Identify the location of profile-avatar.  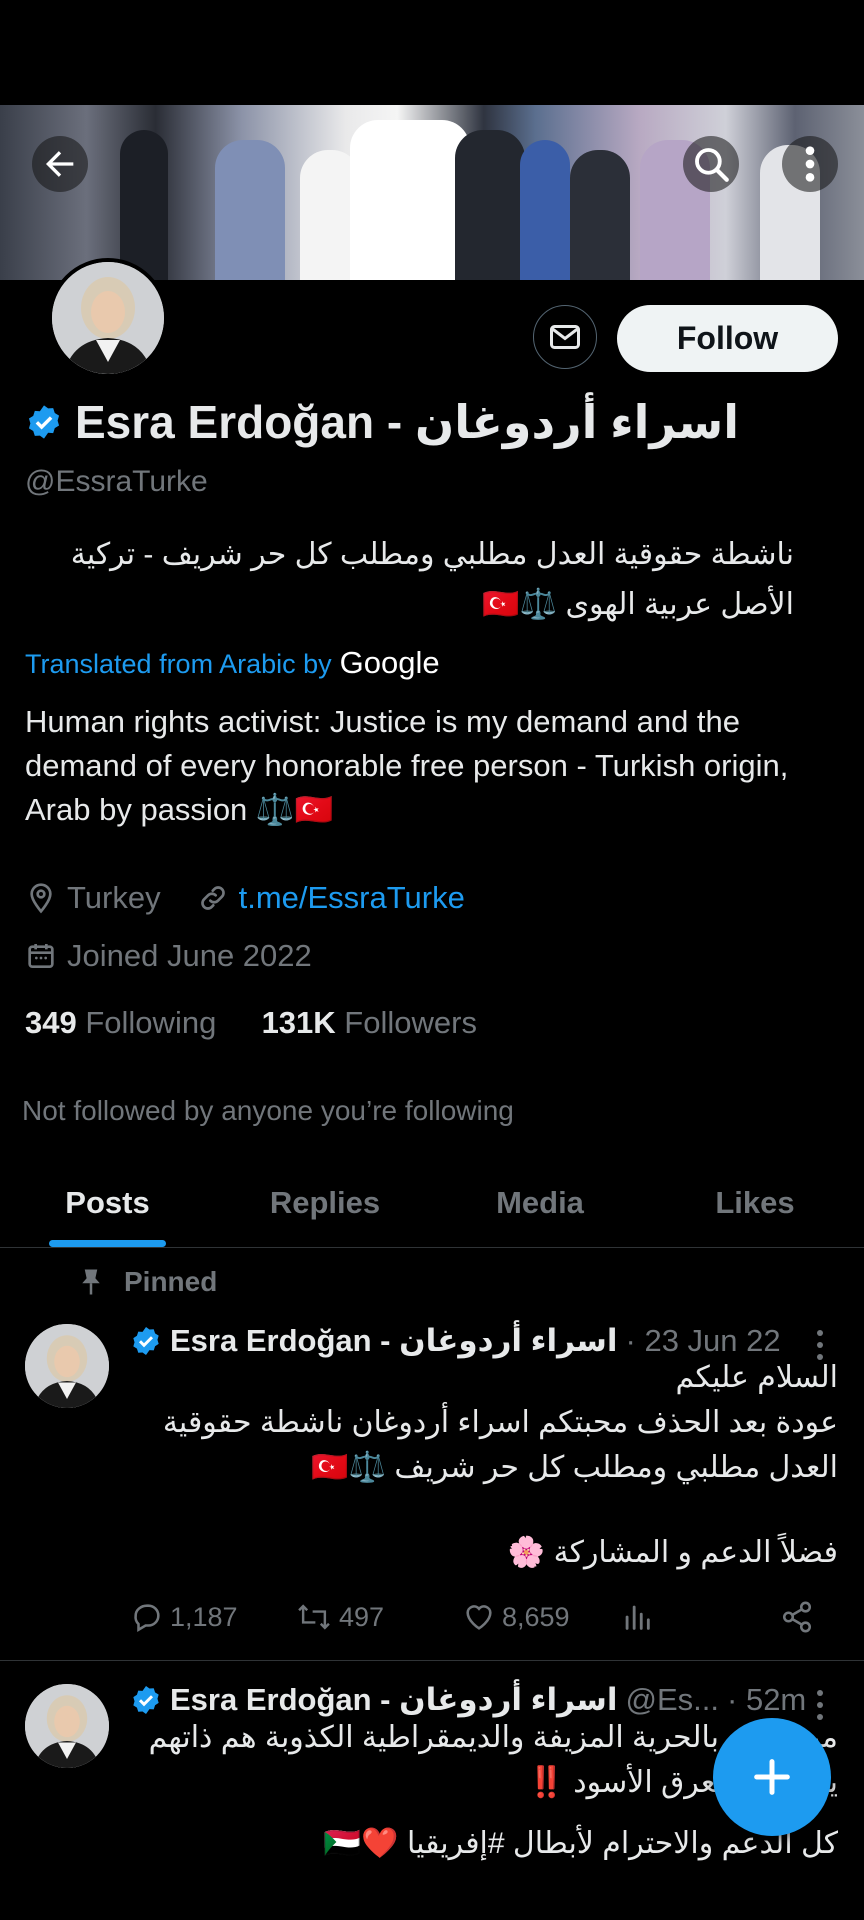
(108, 318).